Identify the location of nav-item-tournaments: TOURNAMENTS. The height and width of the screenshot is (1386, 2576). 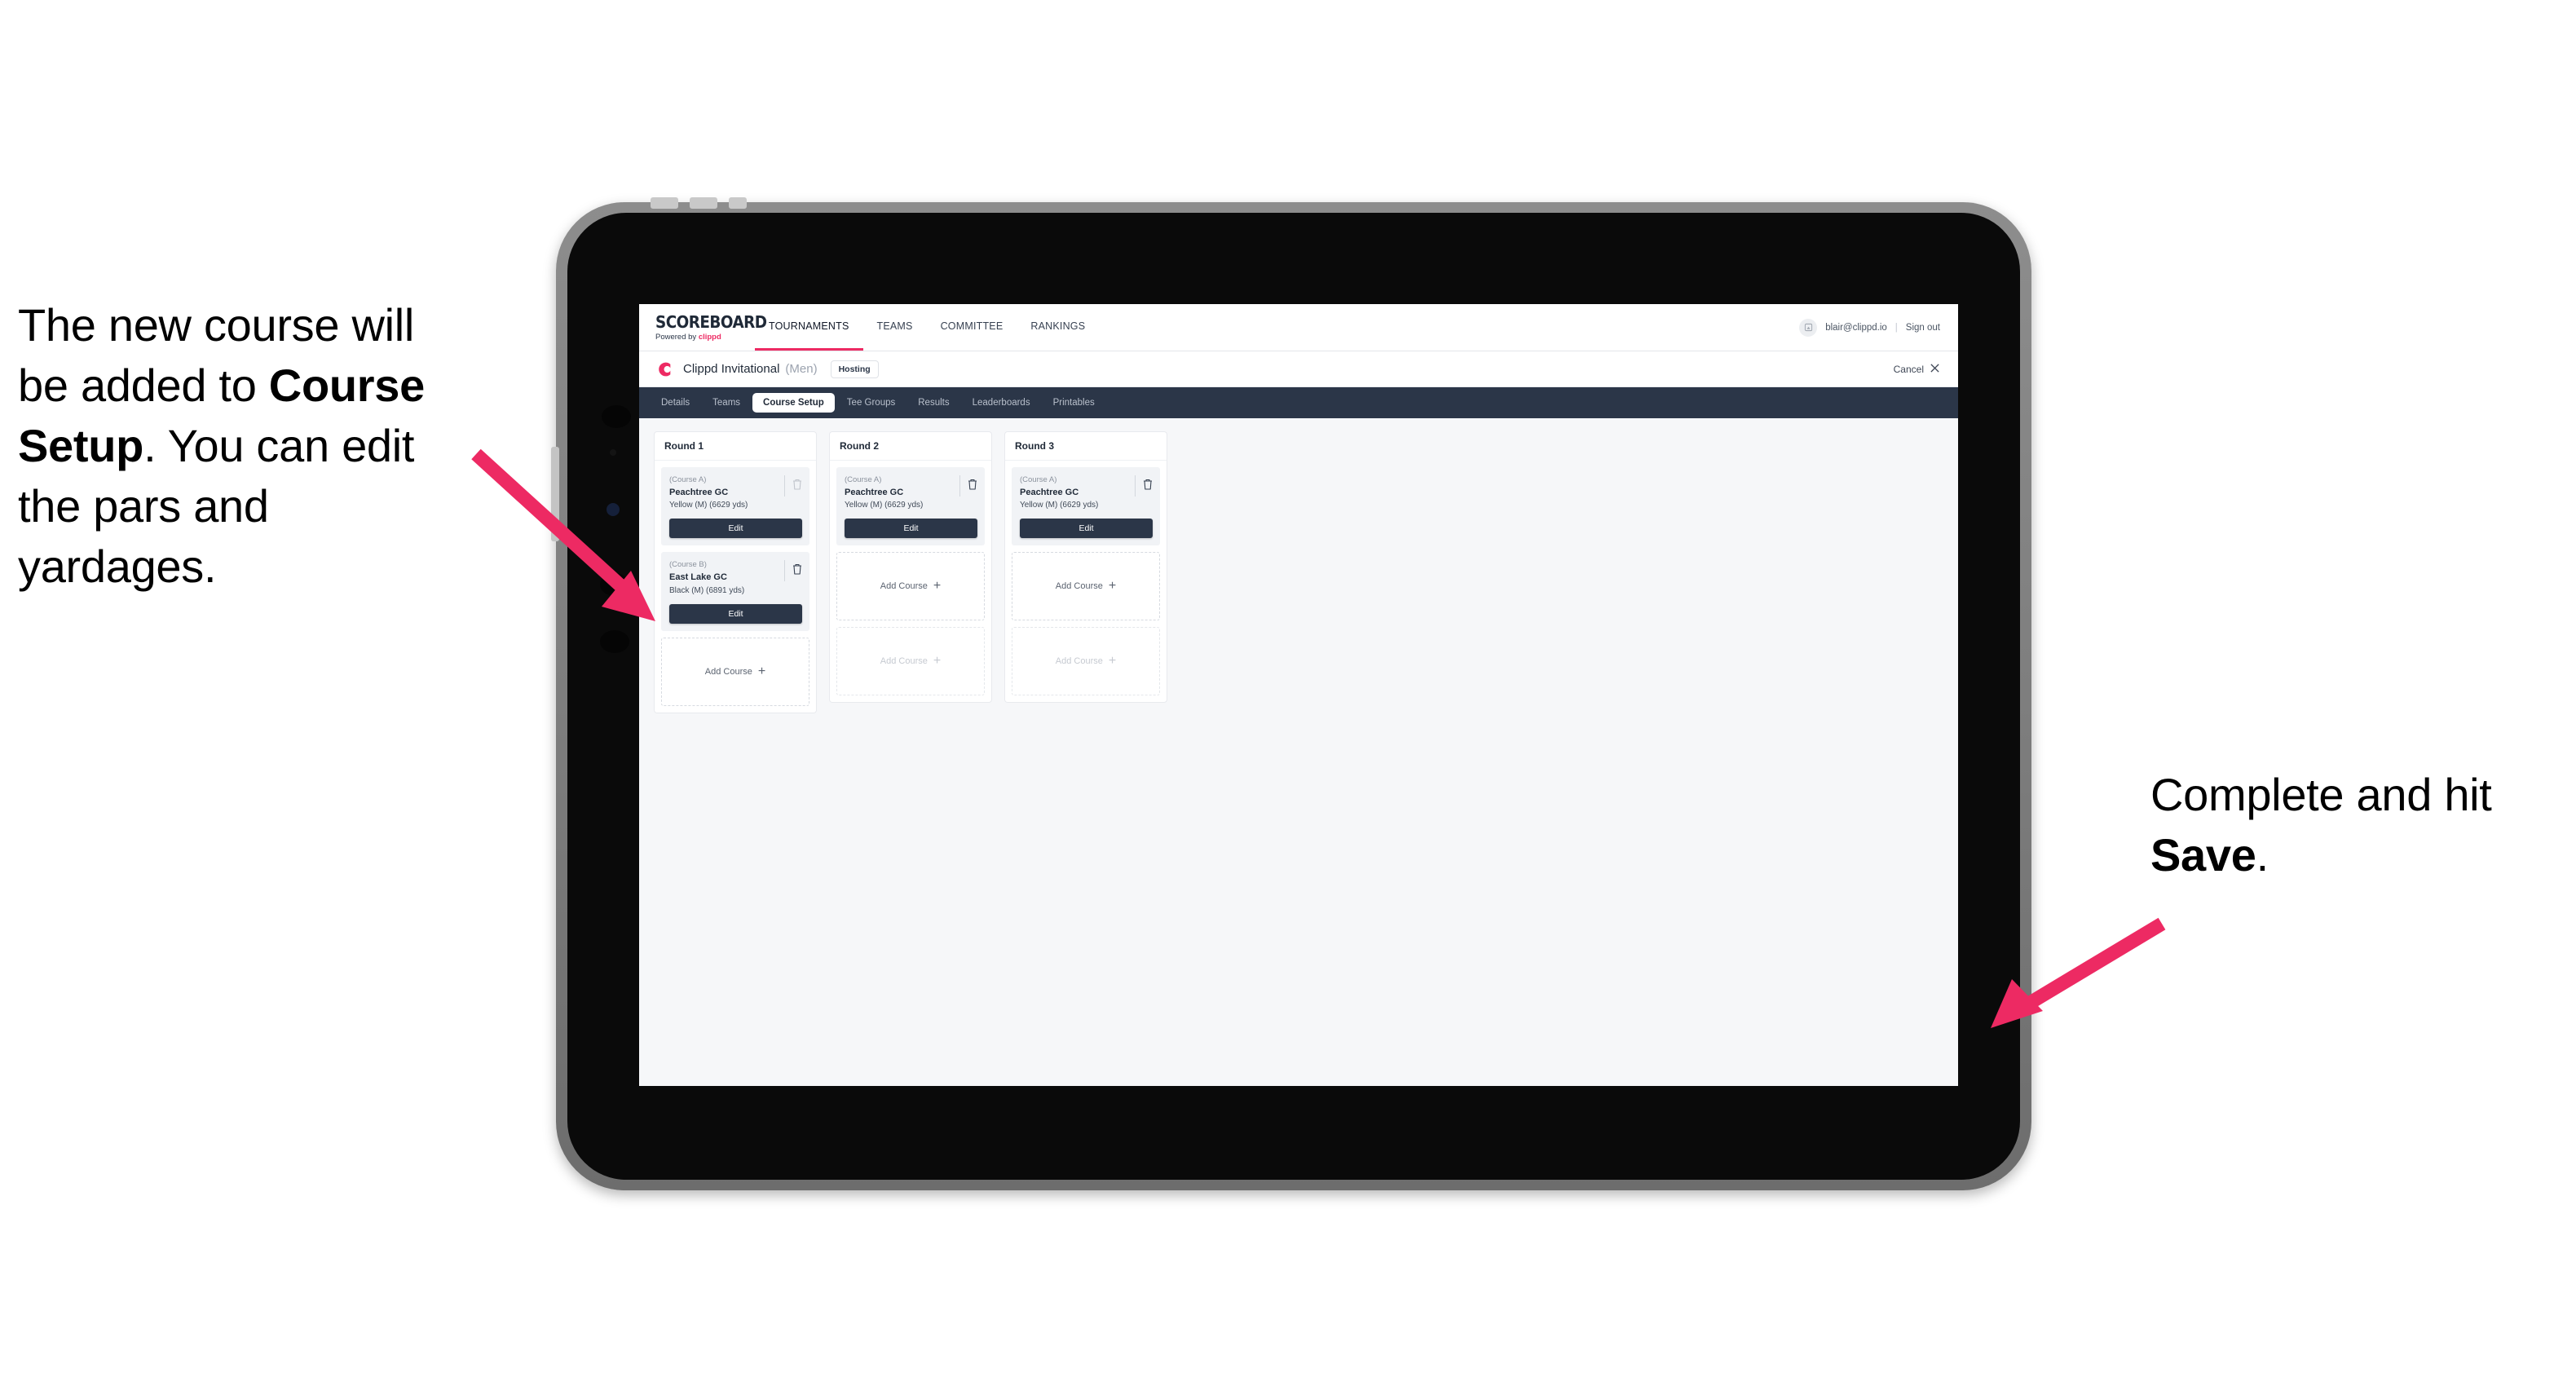
(809, 327).